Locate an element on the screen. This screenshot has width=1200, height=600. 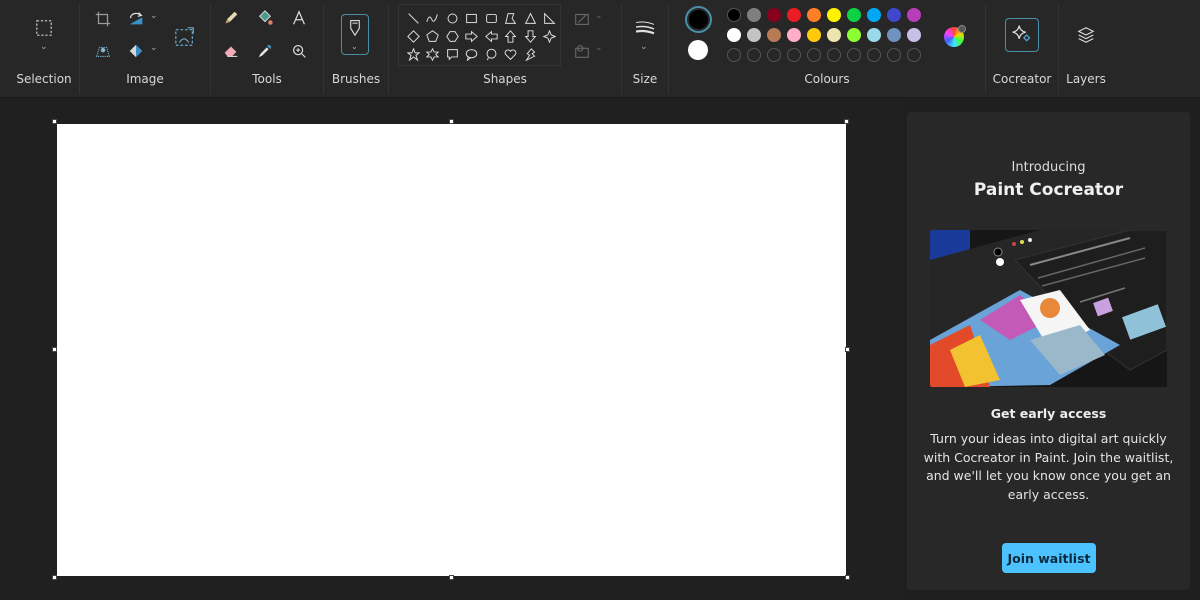
shape-hexagon-icon is located at coordinates (452, 36).